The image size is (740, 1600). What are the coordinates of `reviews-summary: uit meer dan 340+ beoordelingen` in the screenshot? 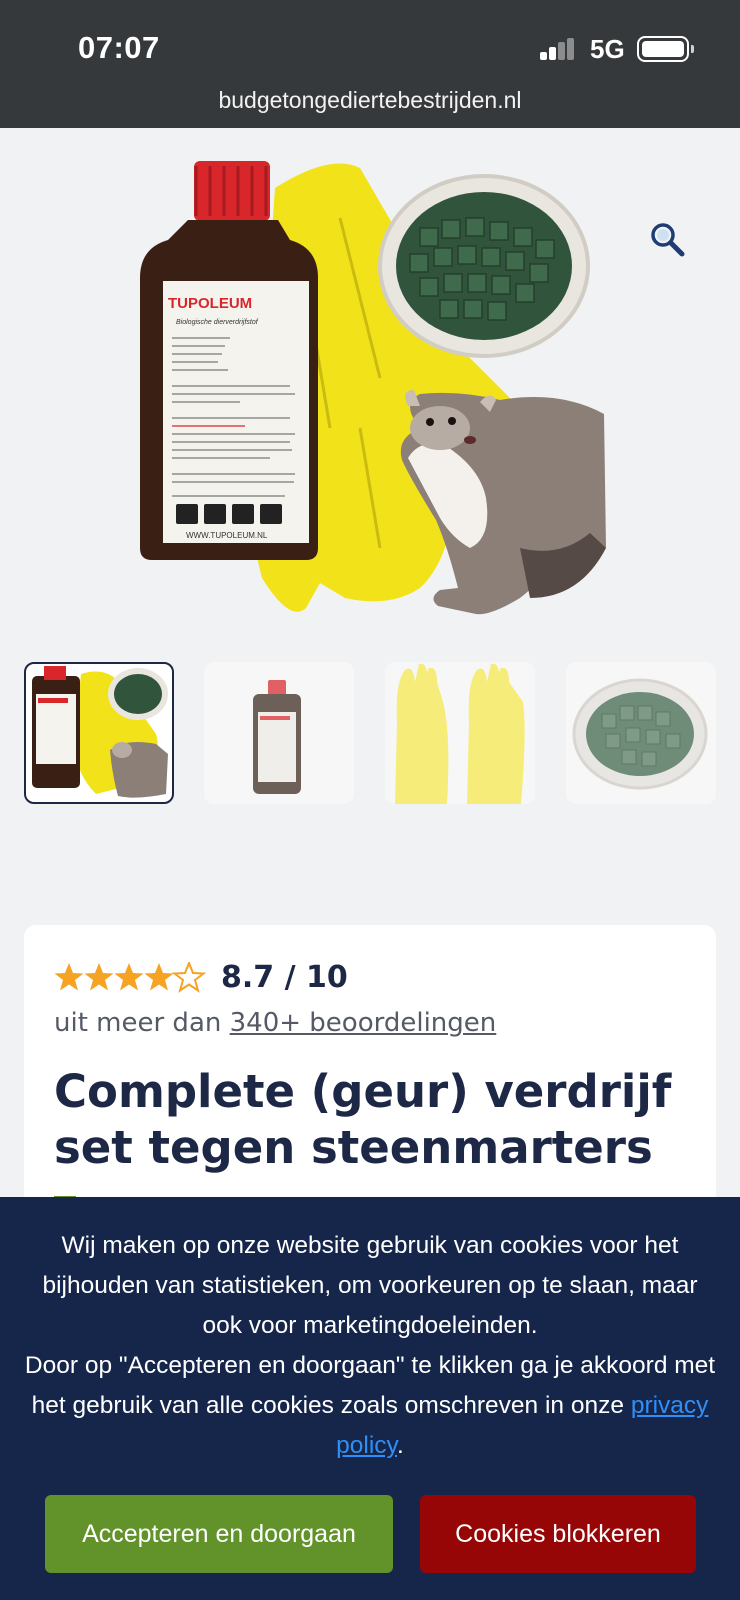 It's located at (275, 1023).